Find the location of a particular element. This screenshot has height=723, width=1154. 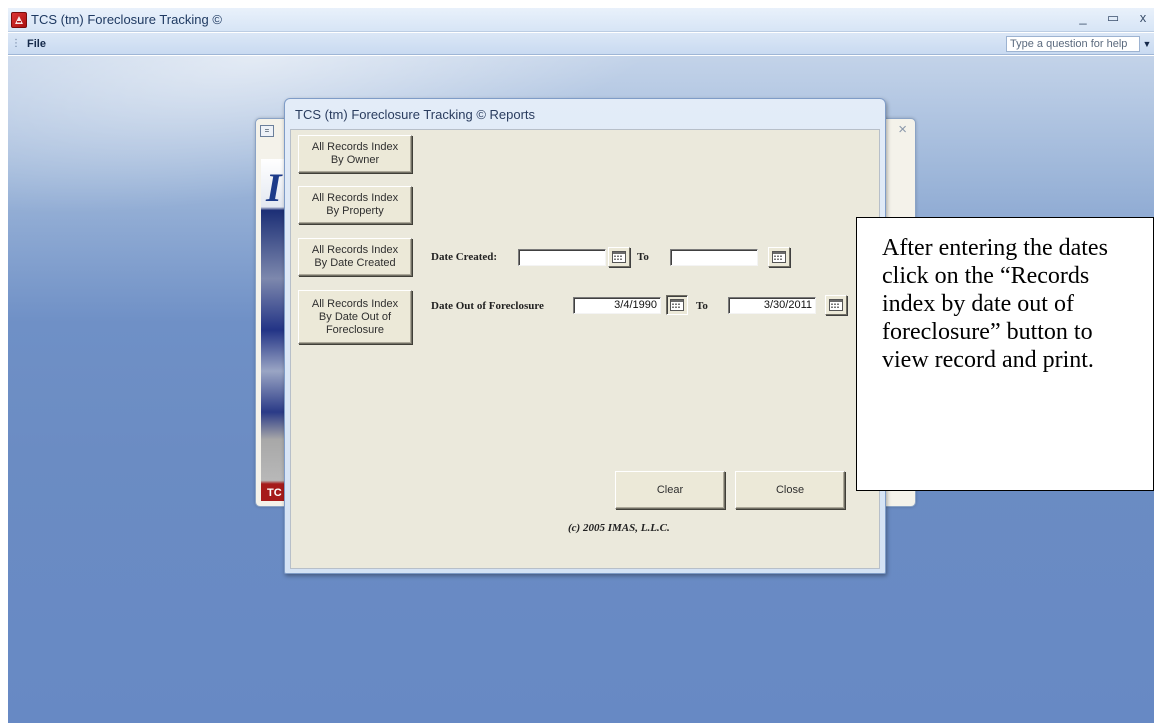

records-by-property-label: All Records Index By Property is located at coordinates (355, 204).